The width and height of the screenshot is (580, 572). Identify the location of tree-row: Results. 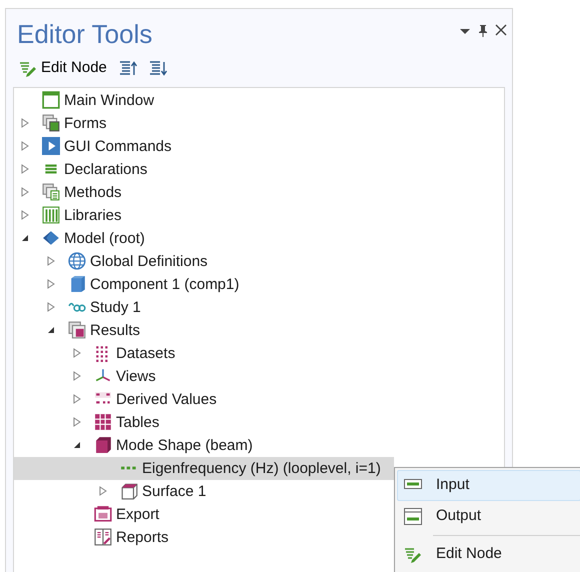
(77, 330).